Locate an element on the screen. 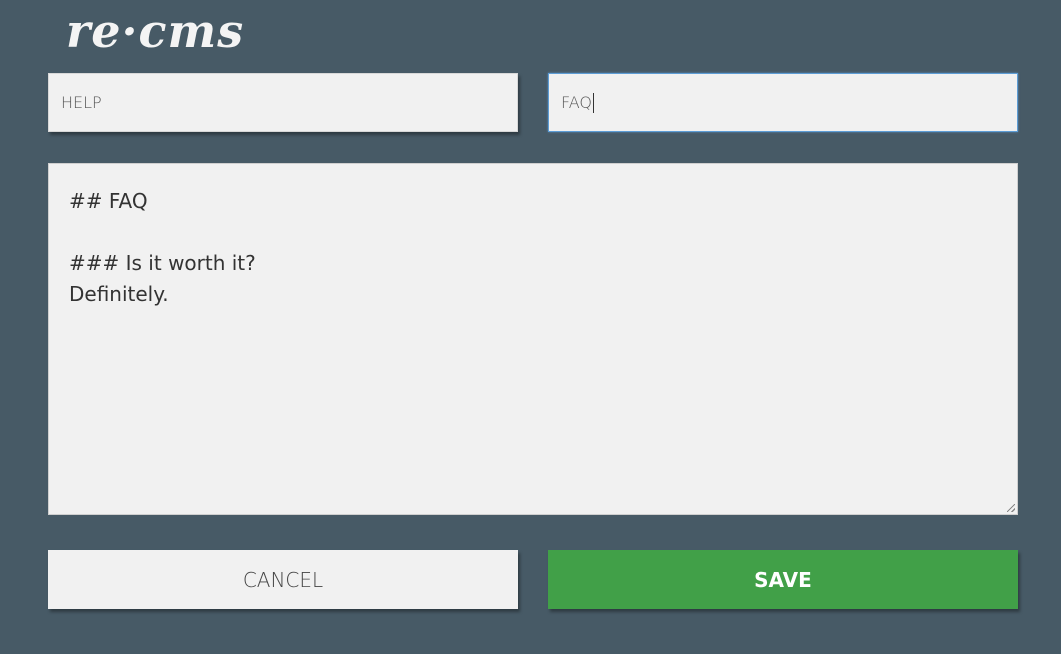  content-line is located at coordinates (533, 232).